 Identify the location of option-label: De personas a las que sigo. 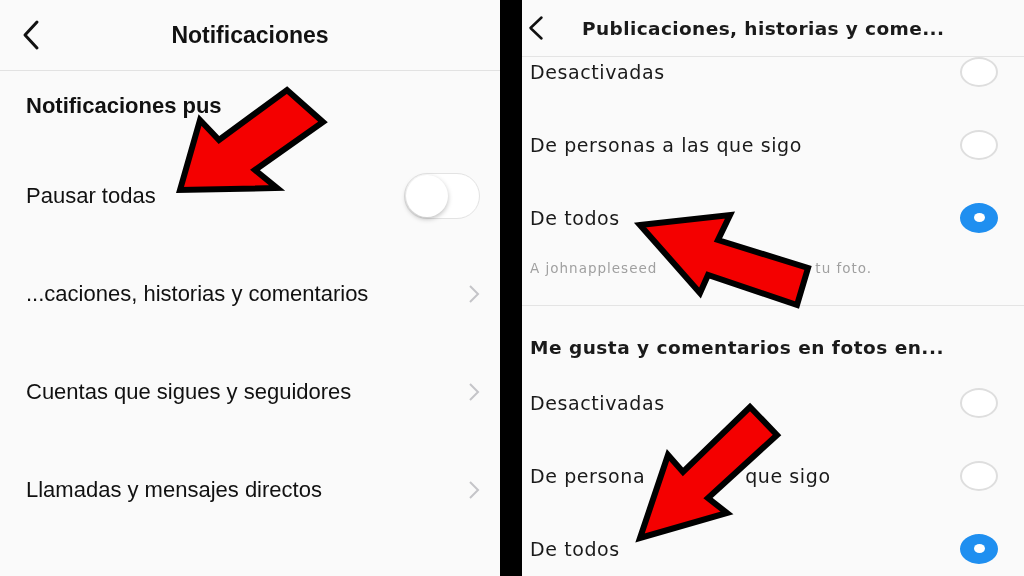
(666, 144).